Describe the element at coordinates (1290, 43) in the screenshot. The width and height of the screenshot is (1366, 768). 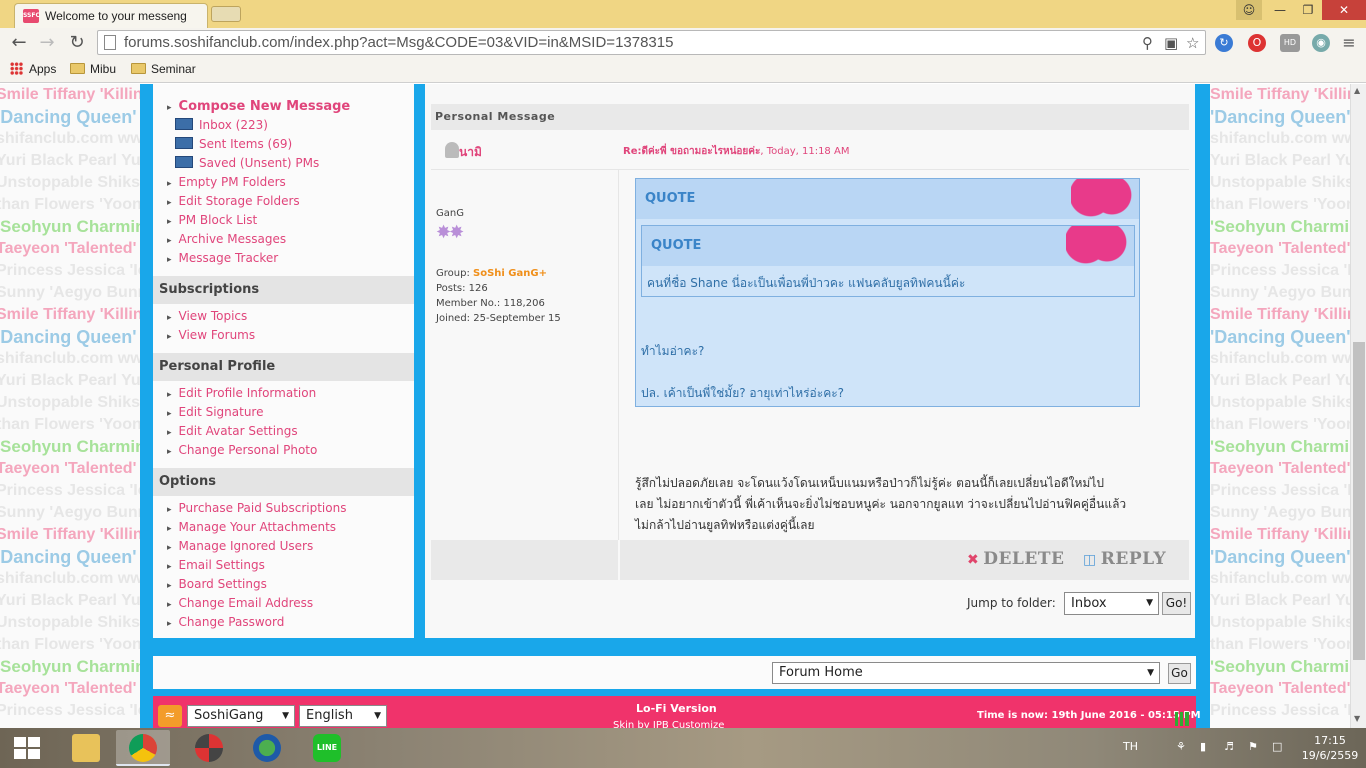
I see `hd-extension-icon: HD` at that location.